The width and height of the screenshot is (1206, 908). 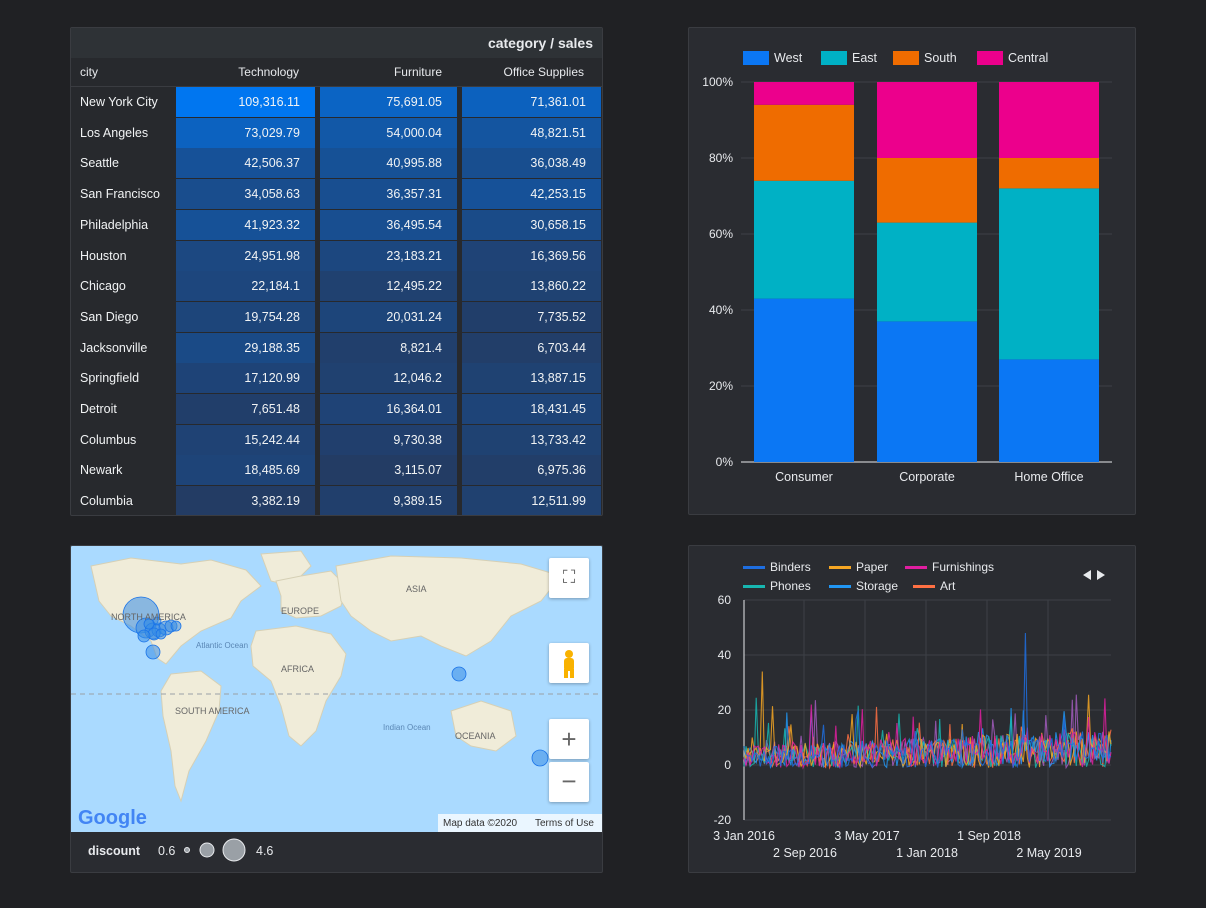 I want to click on table-cell-value: 12,495.22, so click(x=388, y=286).